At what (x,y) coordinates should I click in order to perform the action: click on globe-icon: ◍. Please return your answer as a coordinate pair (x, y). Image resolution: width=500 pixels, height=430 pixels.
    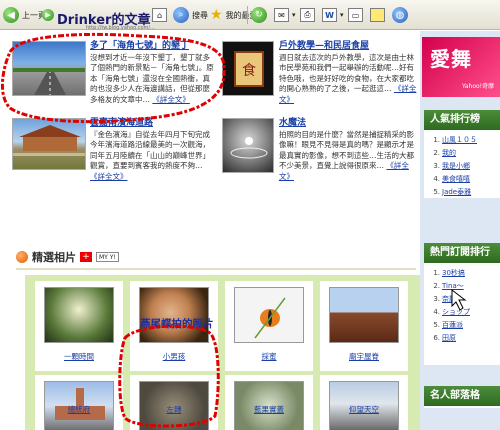
    Looking at the image, I should click on (400, 15).